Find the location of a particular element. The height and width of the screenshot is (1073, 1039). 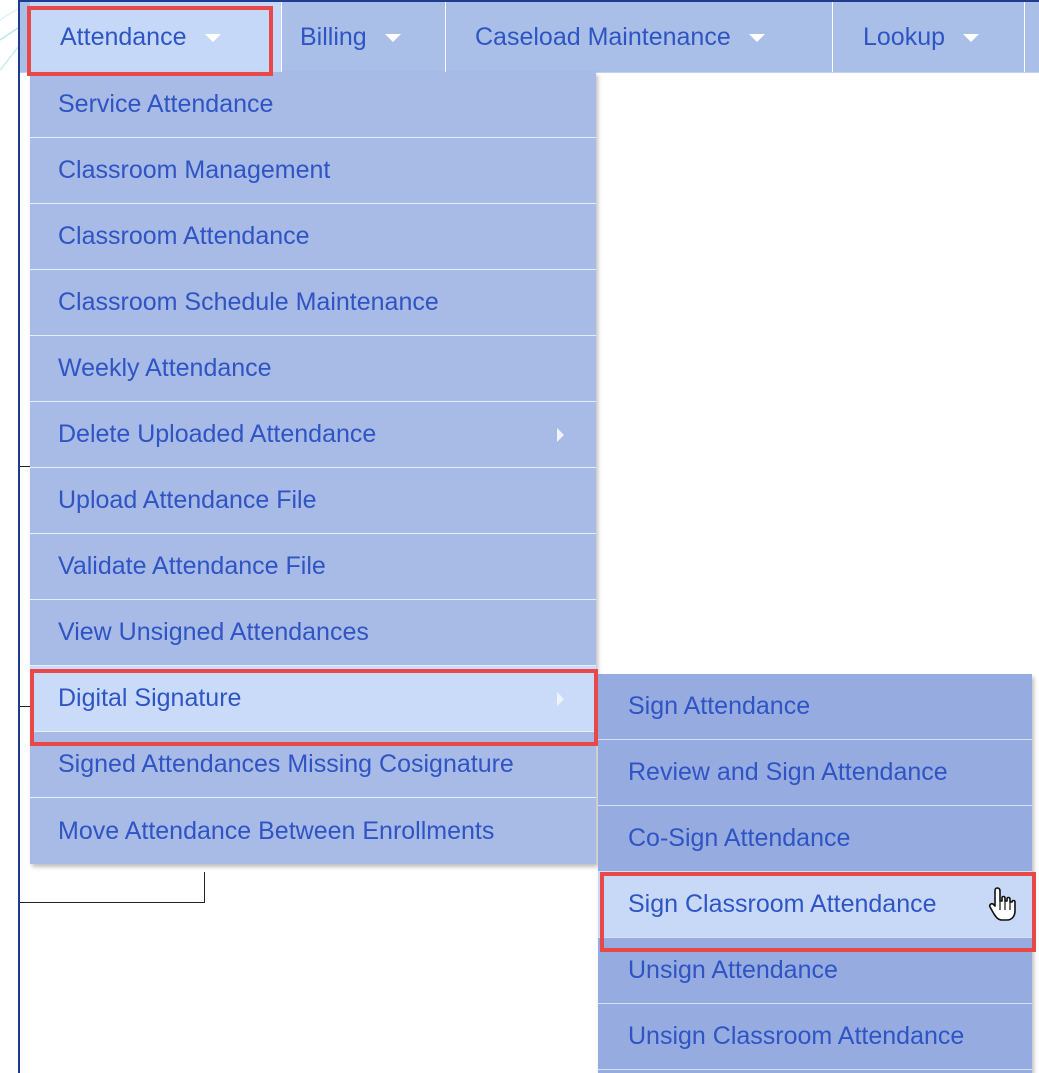

menu-item-classroom-schedule-maintenance: Classroom Schedule Maintenance is located at coordinates (313, 303).